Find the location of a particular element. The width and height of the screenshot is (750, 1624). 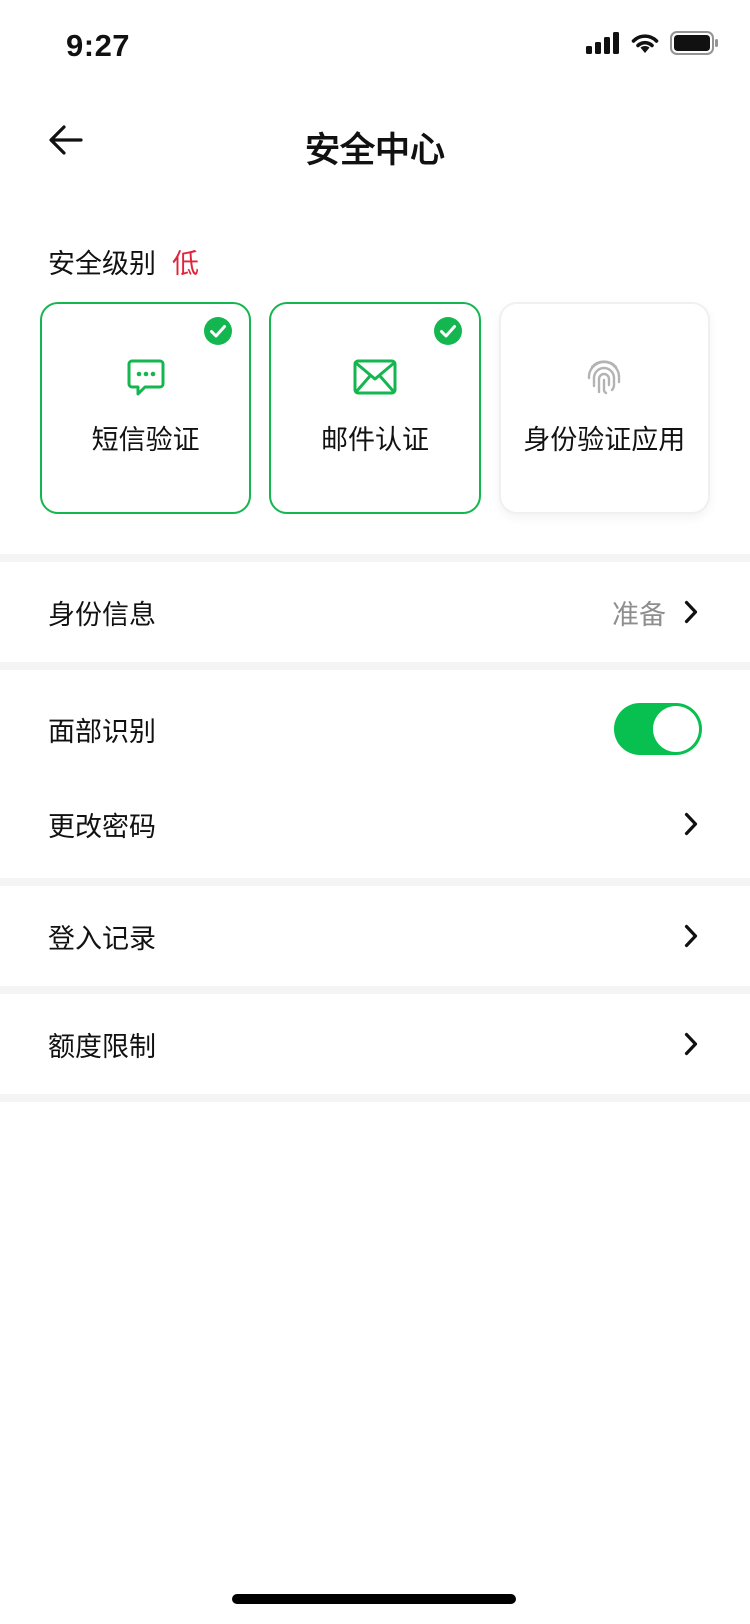

security-level: 安全级别 低 is located at coordinates (123, 261).